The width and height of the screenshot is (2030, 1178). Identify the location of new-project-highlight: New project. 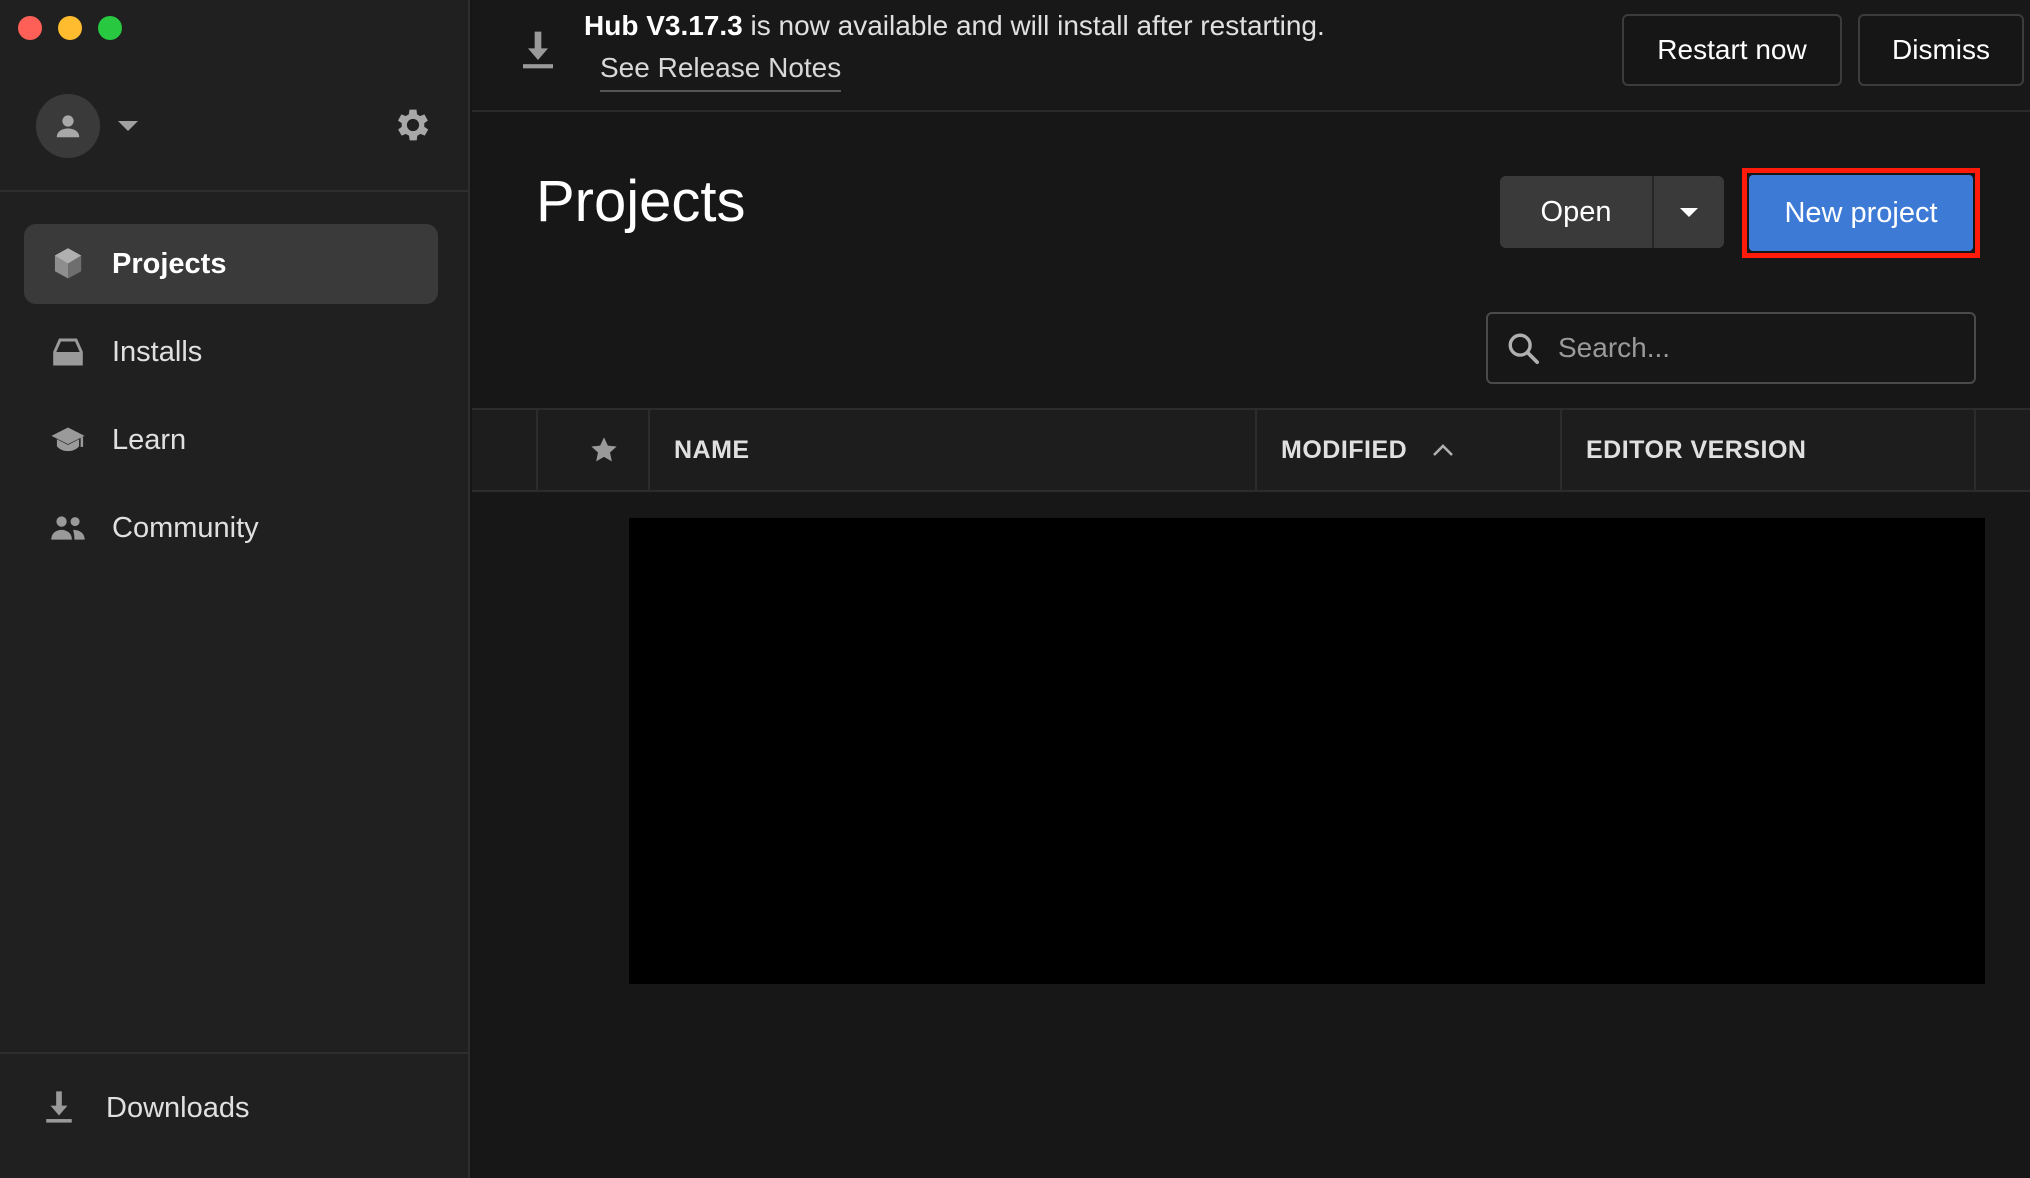
(1861, 213).